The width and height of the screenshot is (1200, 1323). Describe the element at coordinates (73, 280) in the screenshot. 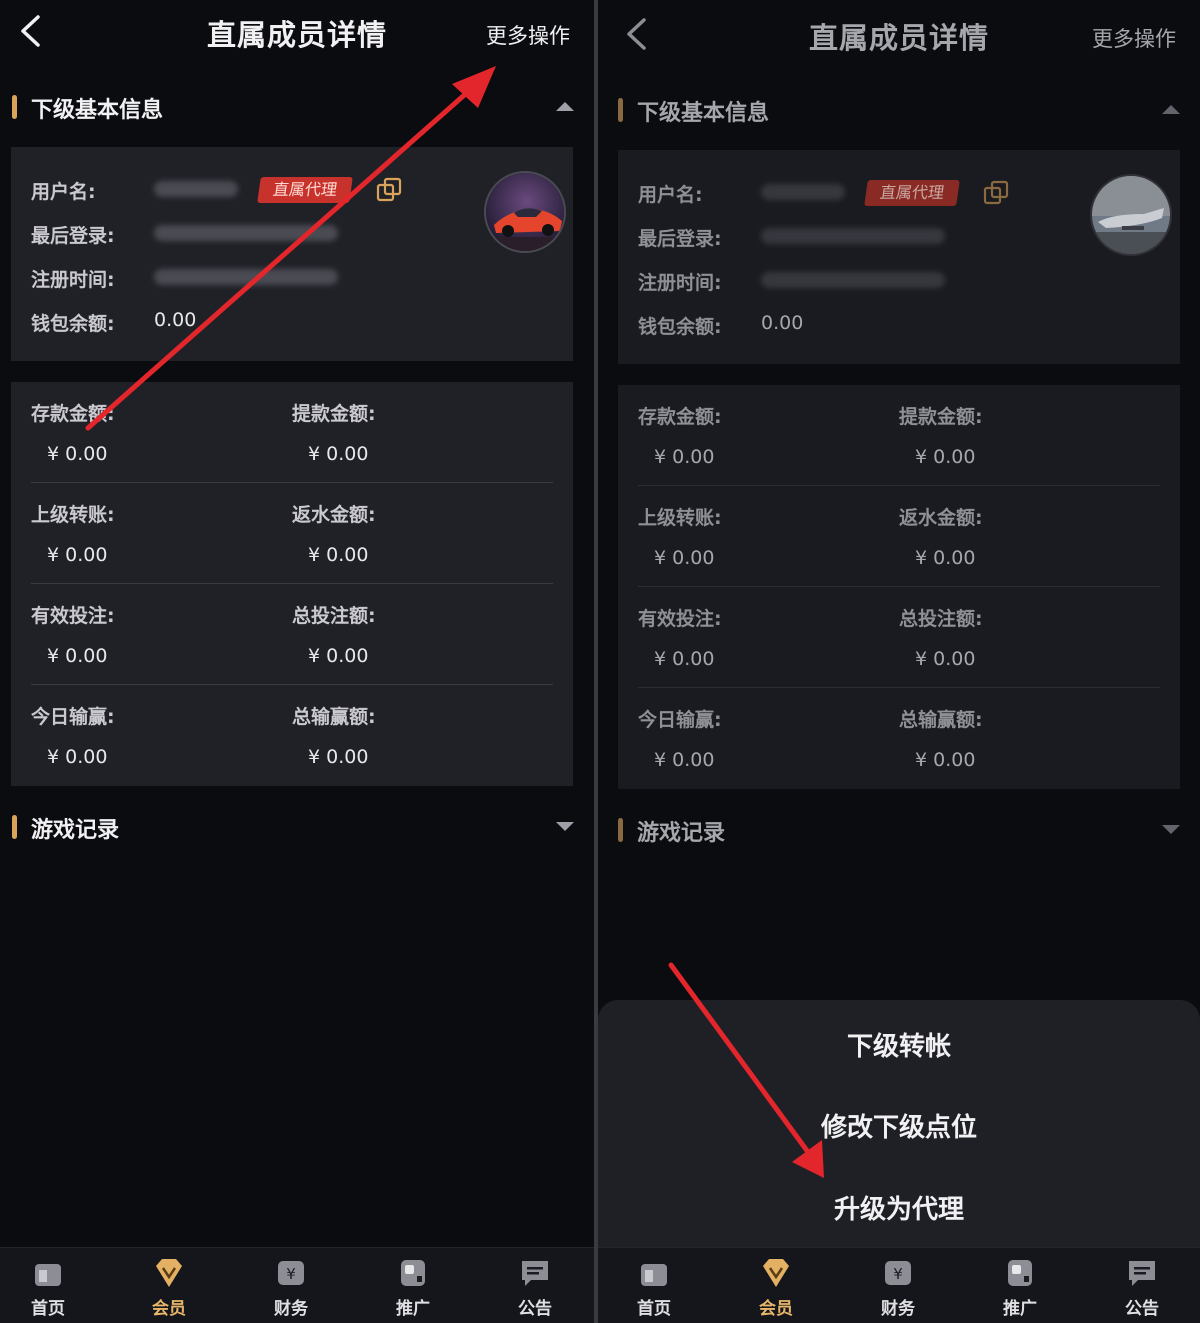

I see `register-time-label: 注册时间:` at that location.